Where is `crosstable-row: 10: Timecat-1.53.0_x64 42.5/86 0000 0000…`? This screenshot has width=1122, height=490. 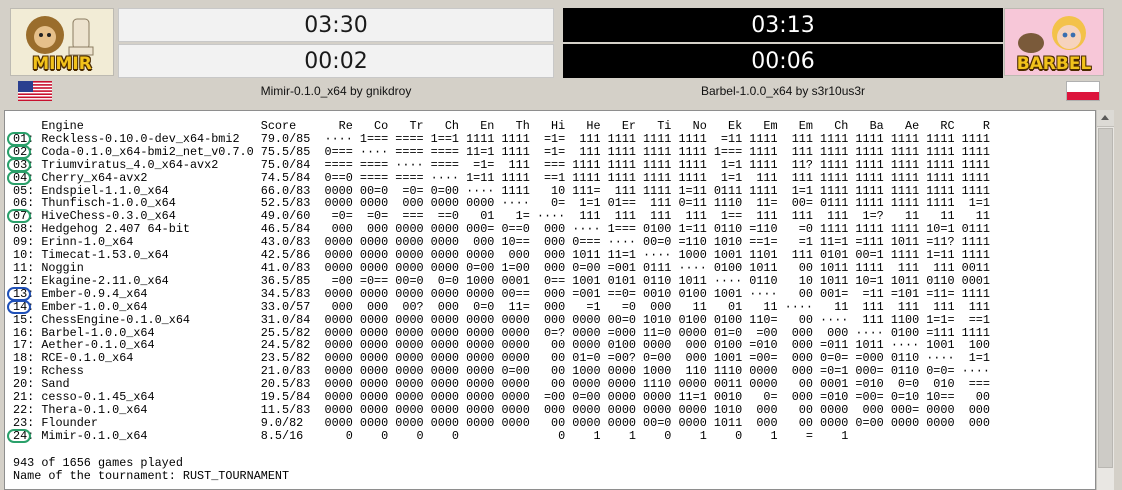 crosstable-row: 10: Timecat-1.53.0_x64 42.5/86 0000 0000… is located at coordinates (501, 255).